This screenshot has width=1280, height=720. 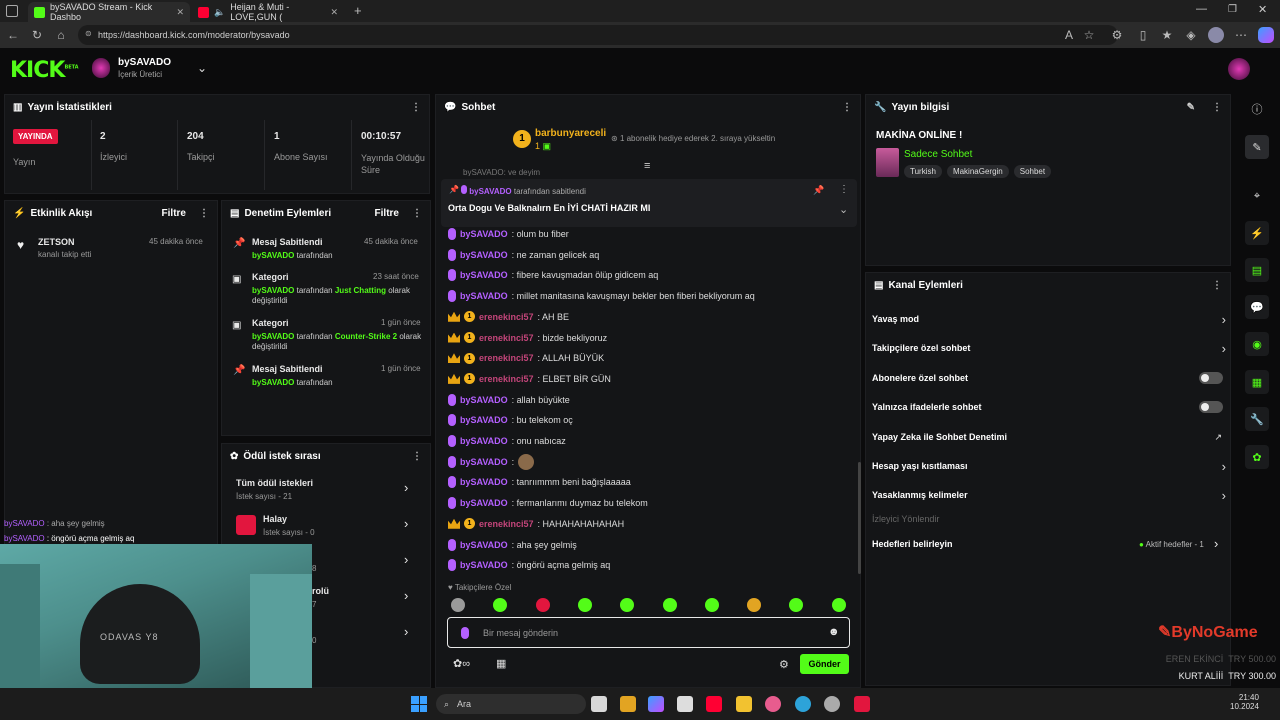 What do you see at coordinates (599, 704) in the screenshot?
I see `task-view-icon` at bounding box center [599, 704].